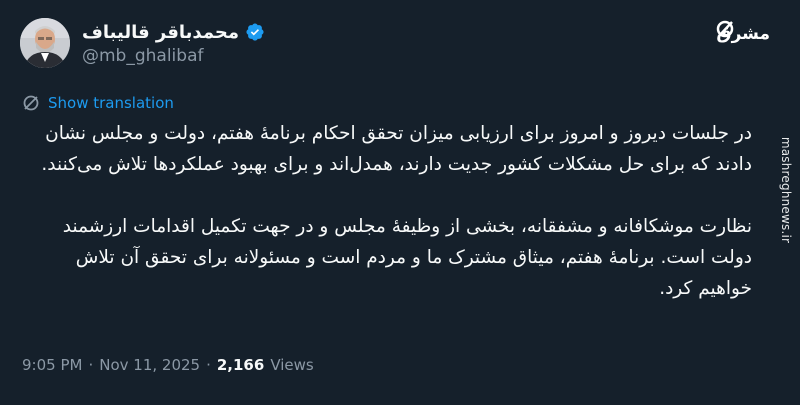 This screenshot has width=800, height=405. What do you see at coordinates (292, 365) in the screenshot?
I see `views-label: Views` at bounding box center [292, 365].